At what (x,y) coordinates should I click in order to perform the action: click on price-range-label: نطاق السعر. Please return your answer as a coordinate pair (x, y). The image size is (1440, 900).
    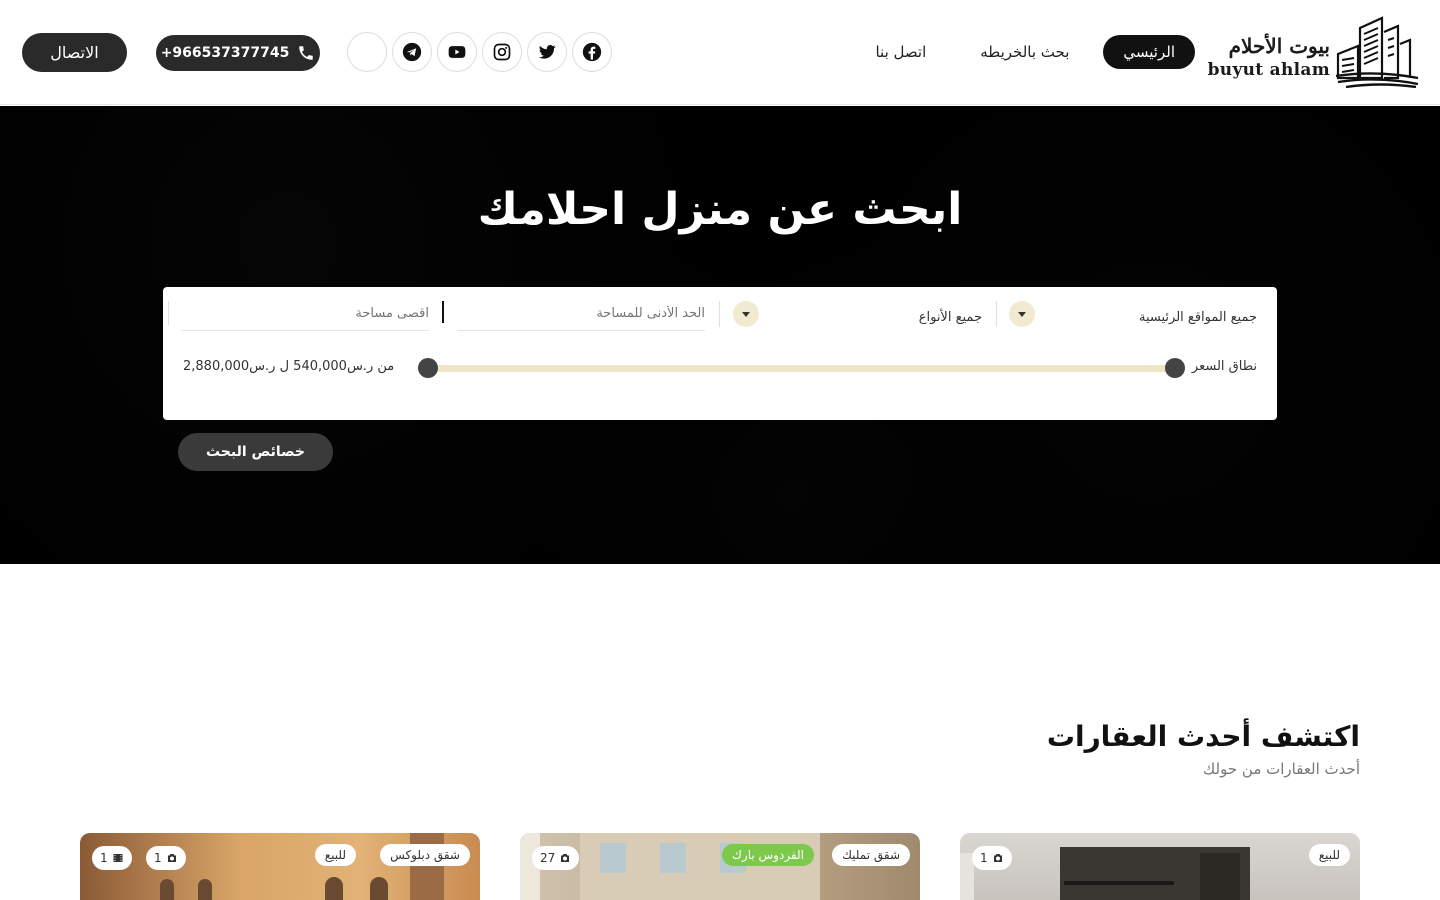
    Looking at the image, I should click on (1224, 366).